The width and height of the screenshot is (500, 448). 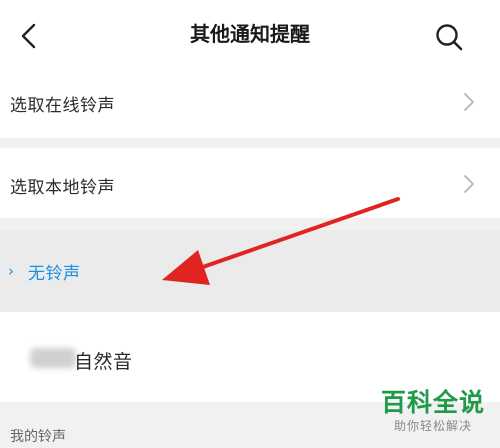 I want to click on watermark-title: 百科全说, so click(x=432, y=402).